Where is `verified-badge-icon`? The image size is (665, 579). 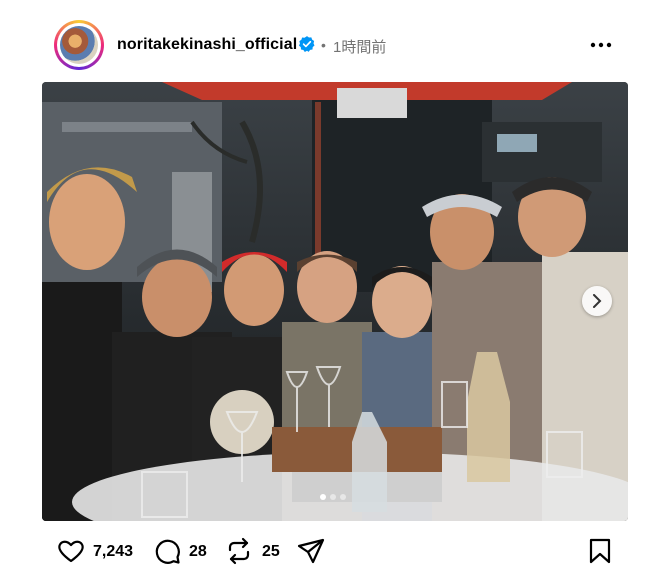 verified-badge-icon is located at coordinates (306, 44).